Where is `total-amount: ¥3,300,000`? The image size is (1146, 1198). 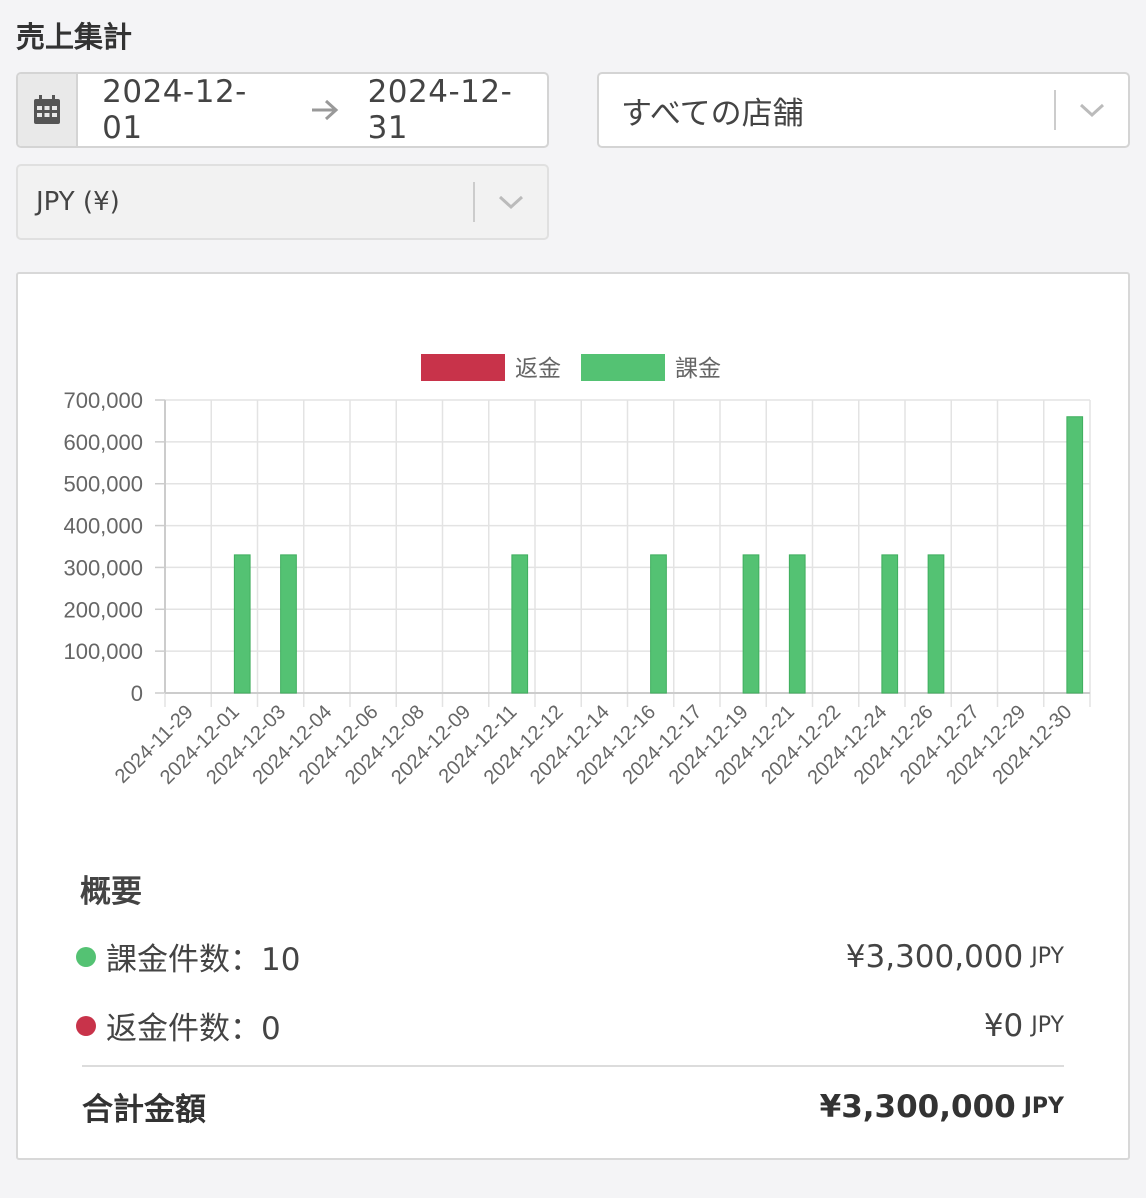 total-amount: ¥3,300,000 is located at coordinates (917, 1106).